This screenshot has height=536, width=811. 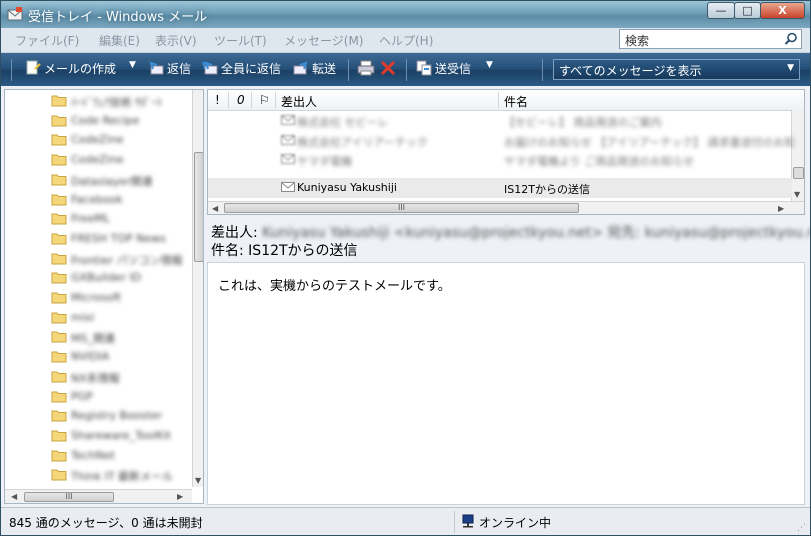 What do you see at coordinates (156, 68) in the screenshot?
I see `reply-icon` at bounding box center [156, 68].